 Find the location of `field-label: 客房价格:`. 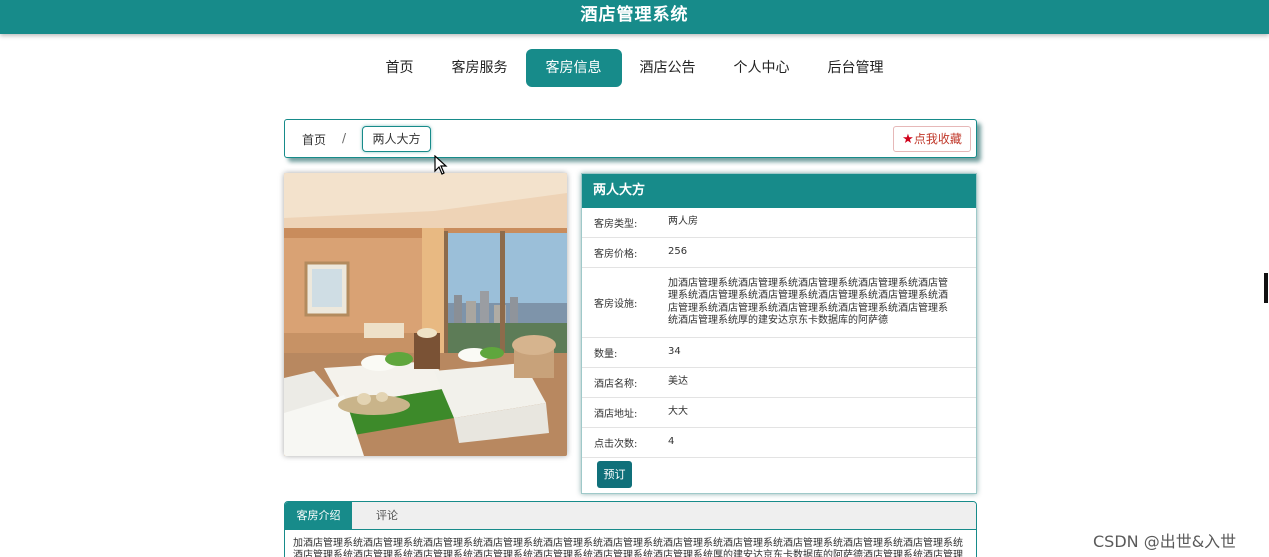

field-label: 客房价格: is located at coordinates (616, 254).